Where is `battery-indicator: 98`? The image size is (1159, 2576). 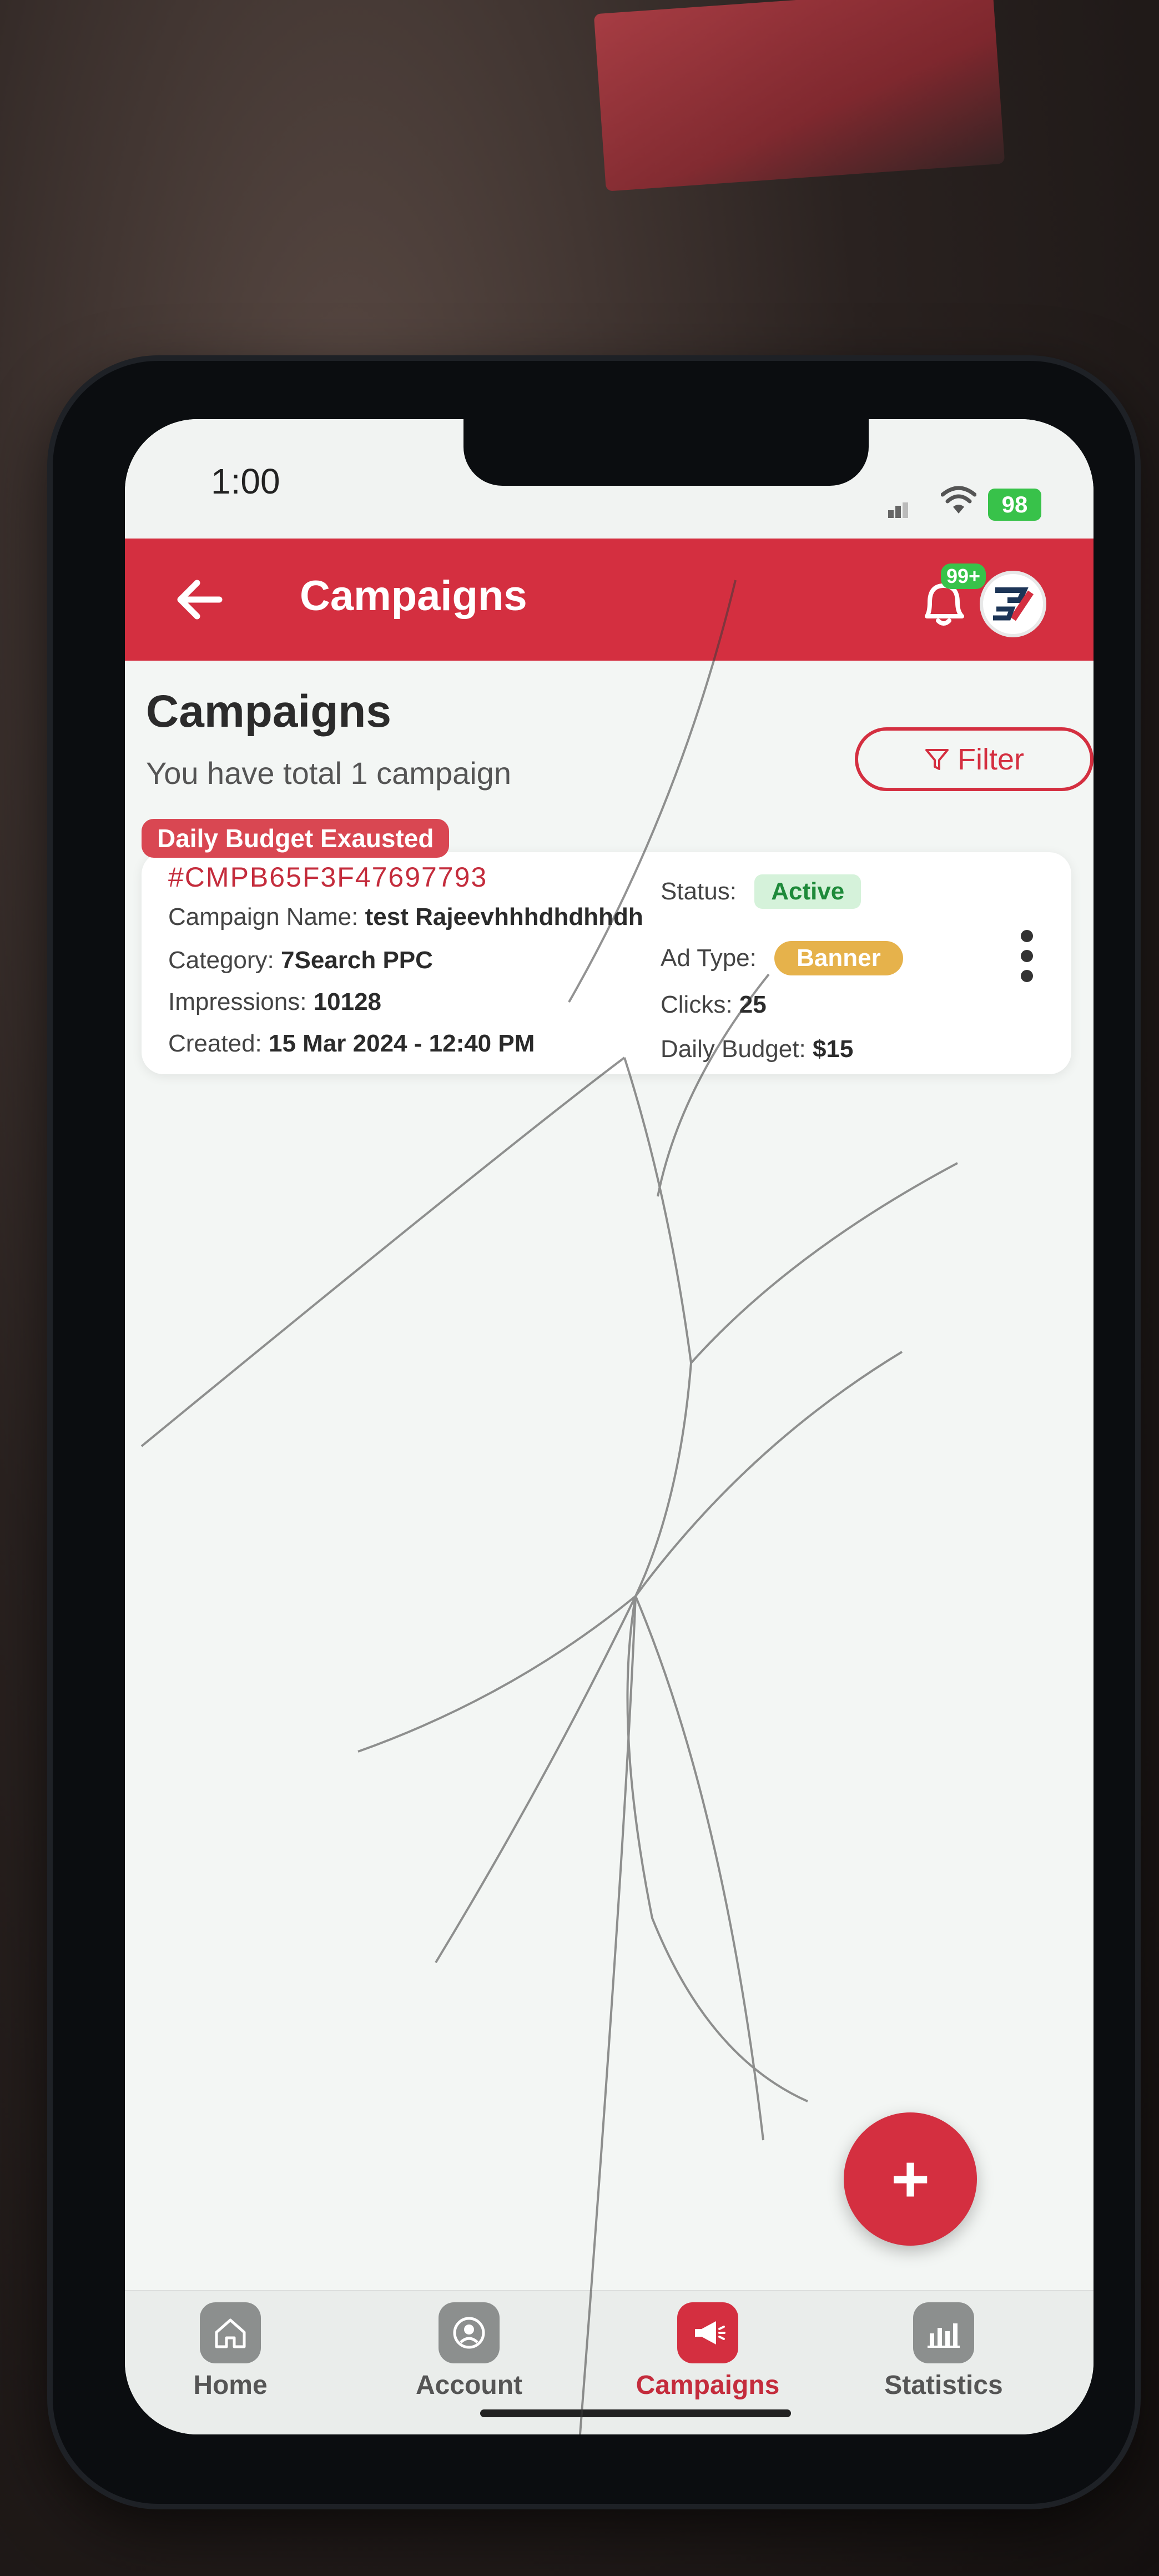 battery-indicator: 98 is located at coordinates (1014, 505).